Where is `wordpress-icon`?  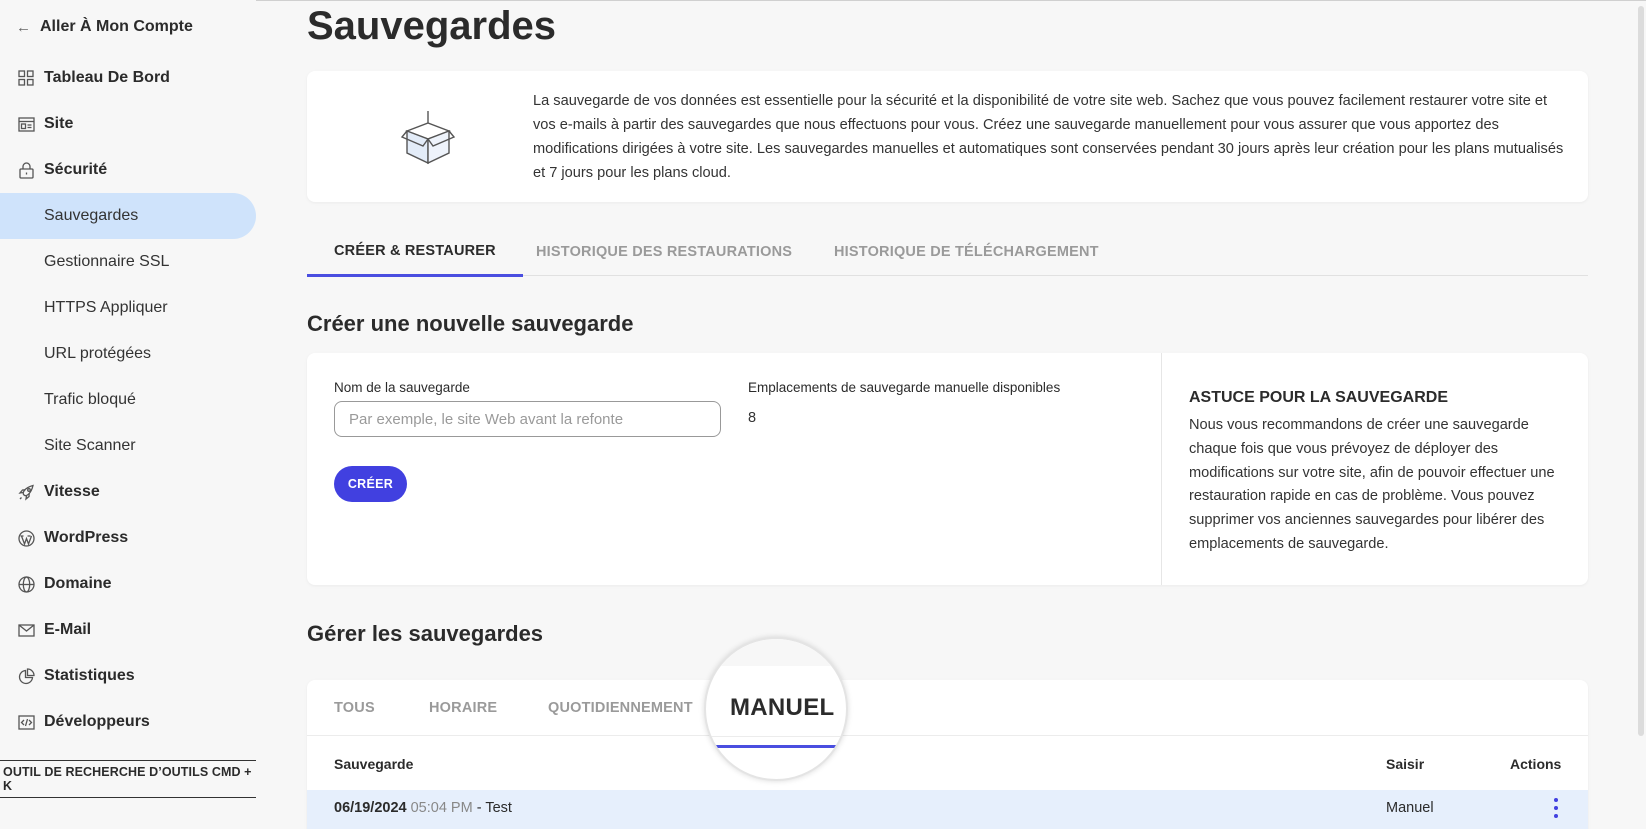
wordpress-icon is located at coordinates (26, 538).